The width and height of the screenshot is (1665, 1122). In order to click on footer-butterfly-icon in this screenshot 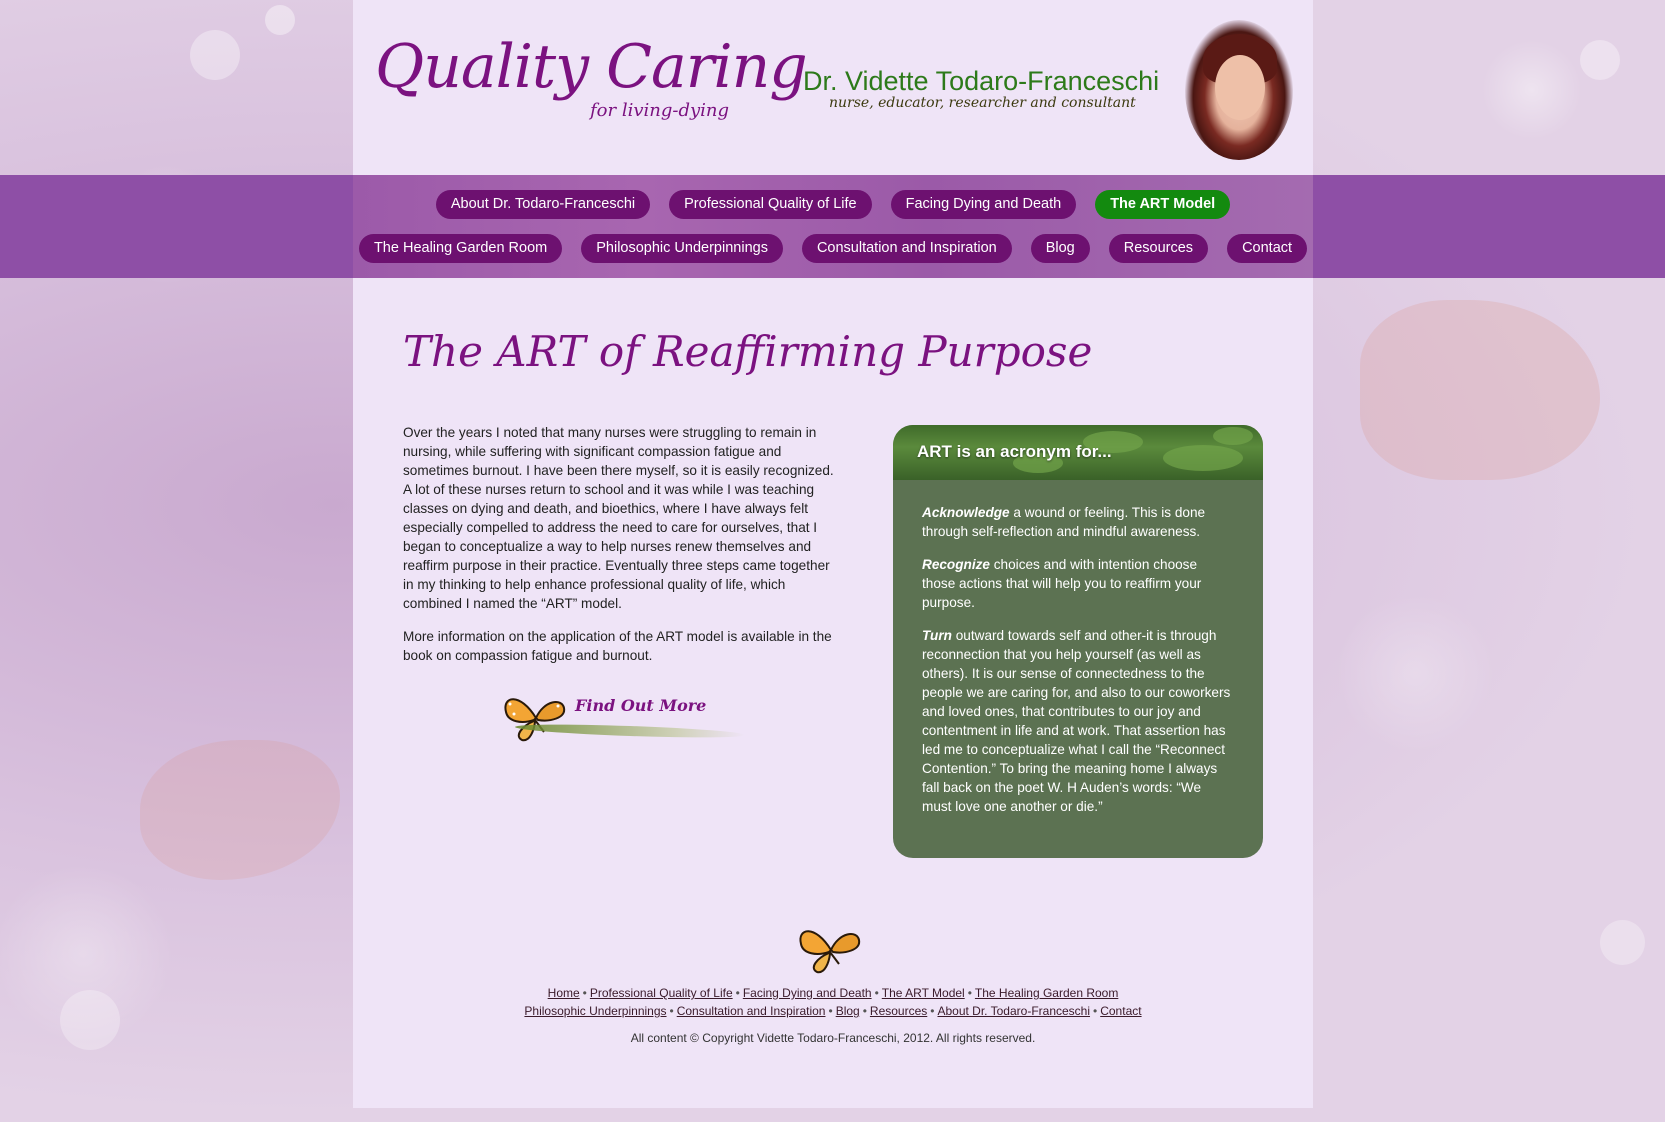, I will do `click(830, 952)`.